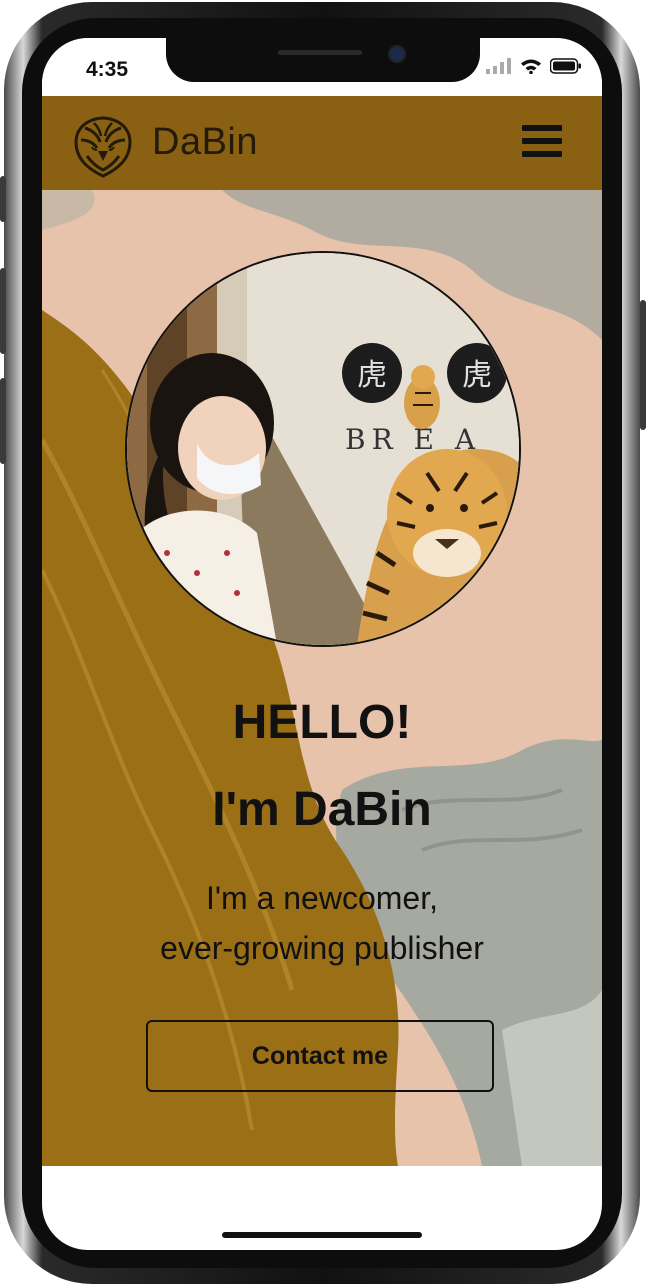 This screenshot has width=646, height=1288. I want to click on hero-tagline-line-1: I'm a newcomer,, so click(322, 898).